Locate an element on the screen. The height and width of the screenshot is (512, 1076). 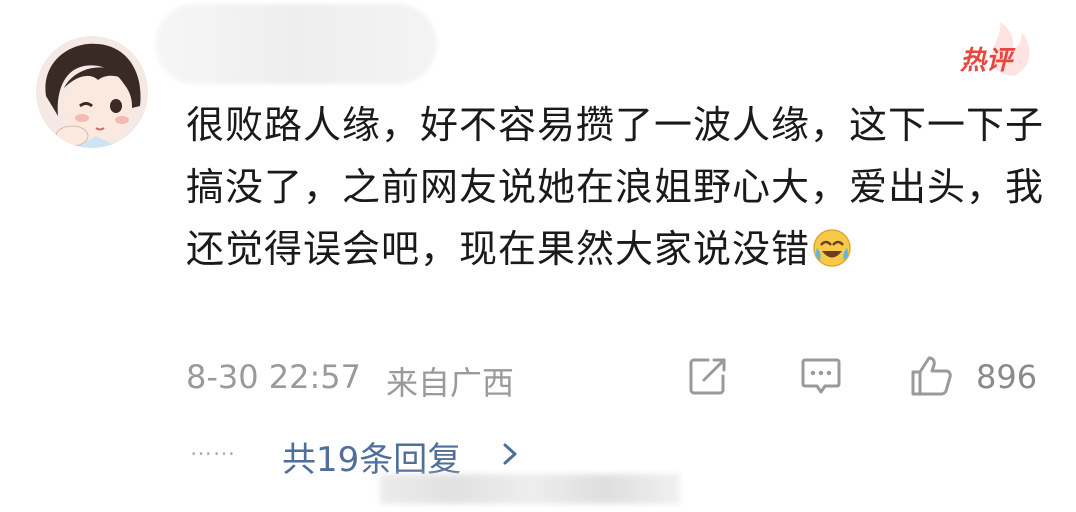
hot-comment-label: 热评 is located at coordinates (986, 61).